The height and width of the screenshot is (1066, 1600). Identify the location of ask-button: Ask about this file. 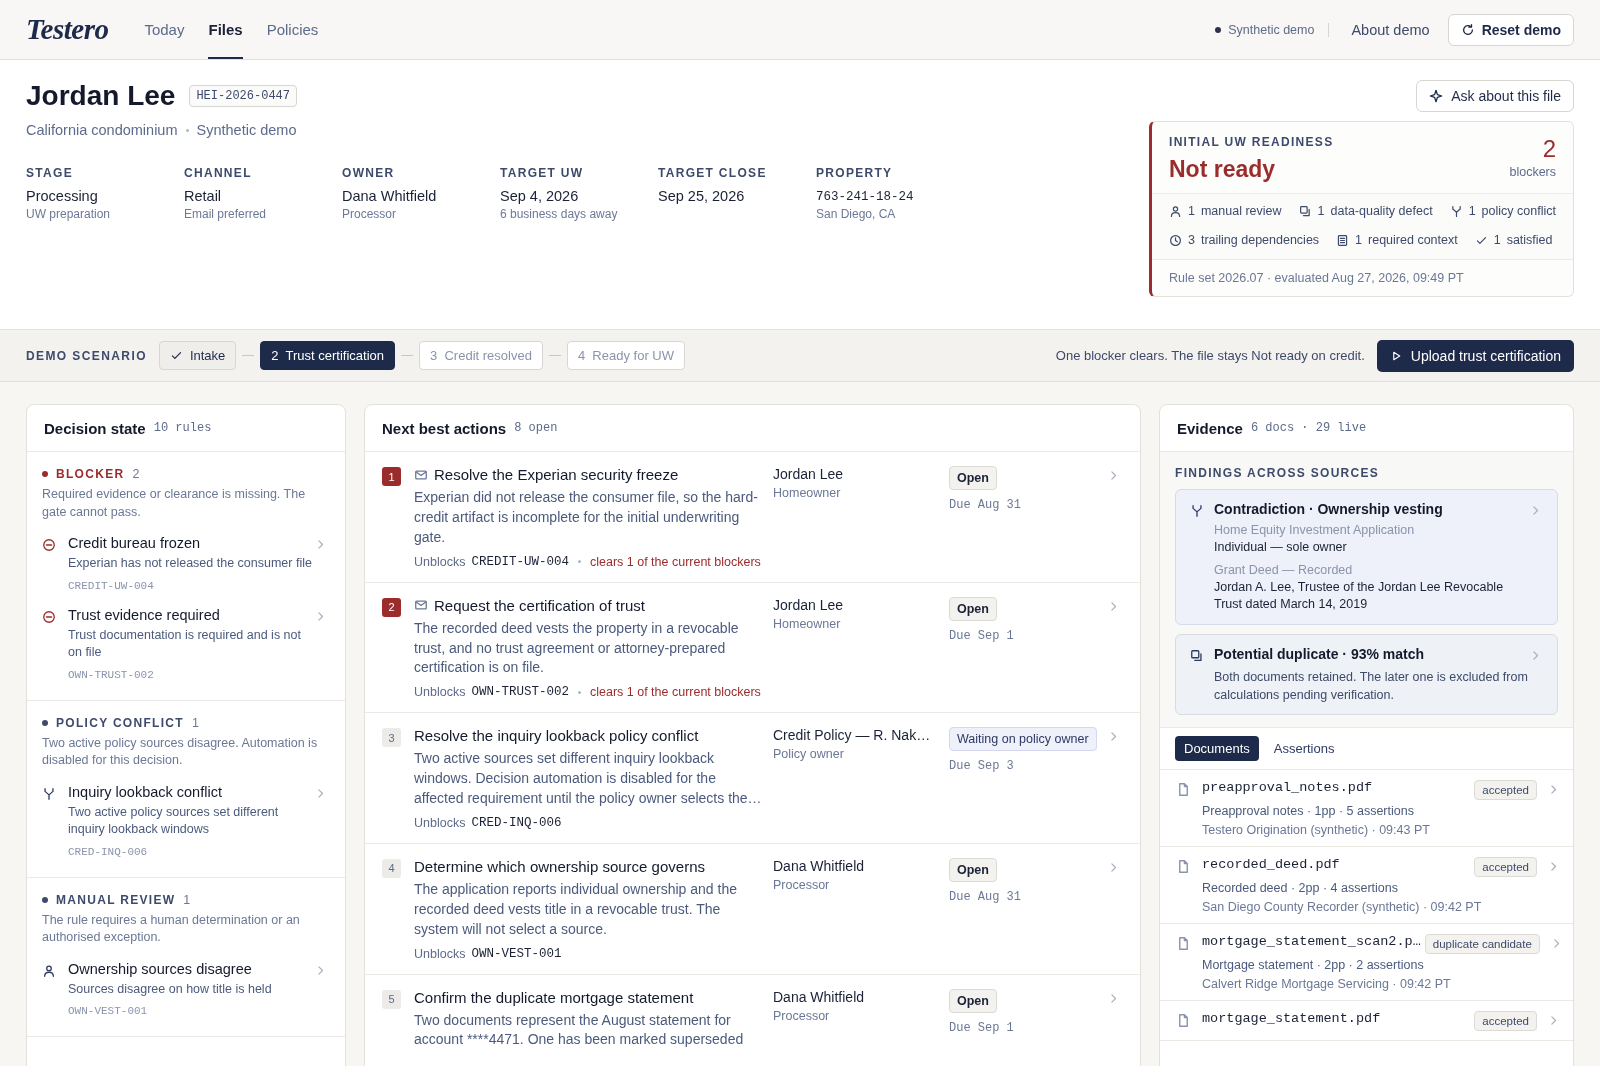
(1495, 96).